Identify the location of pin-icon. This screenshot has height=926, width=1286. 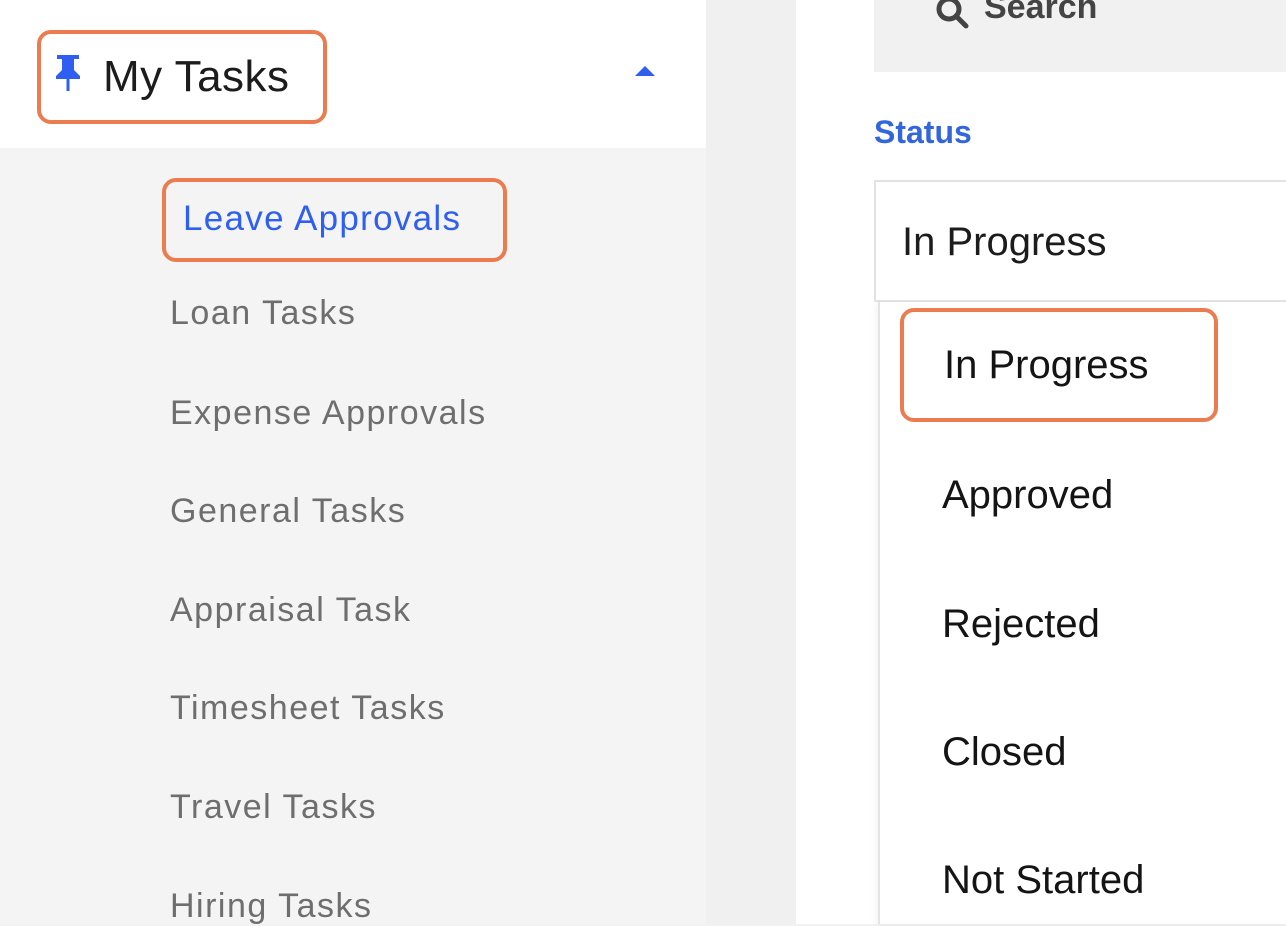
(68, 73).